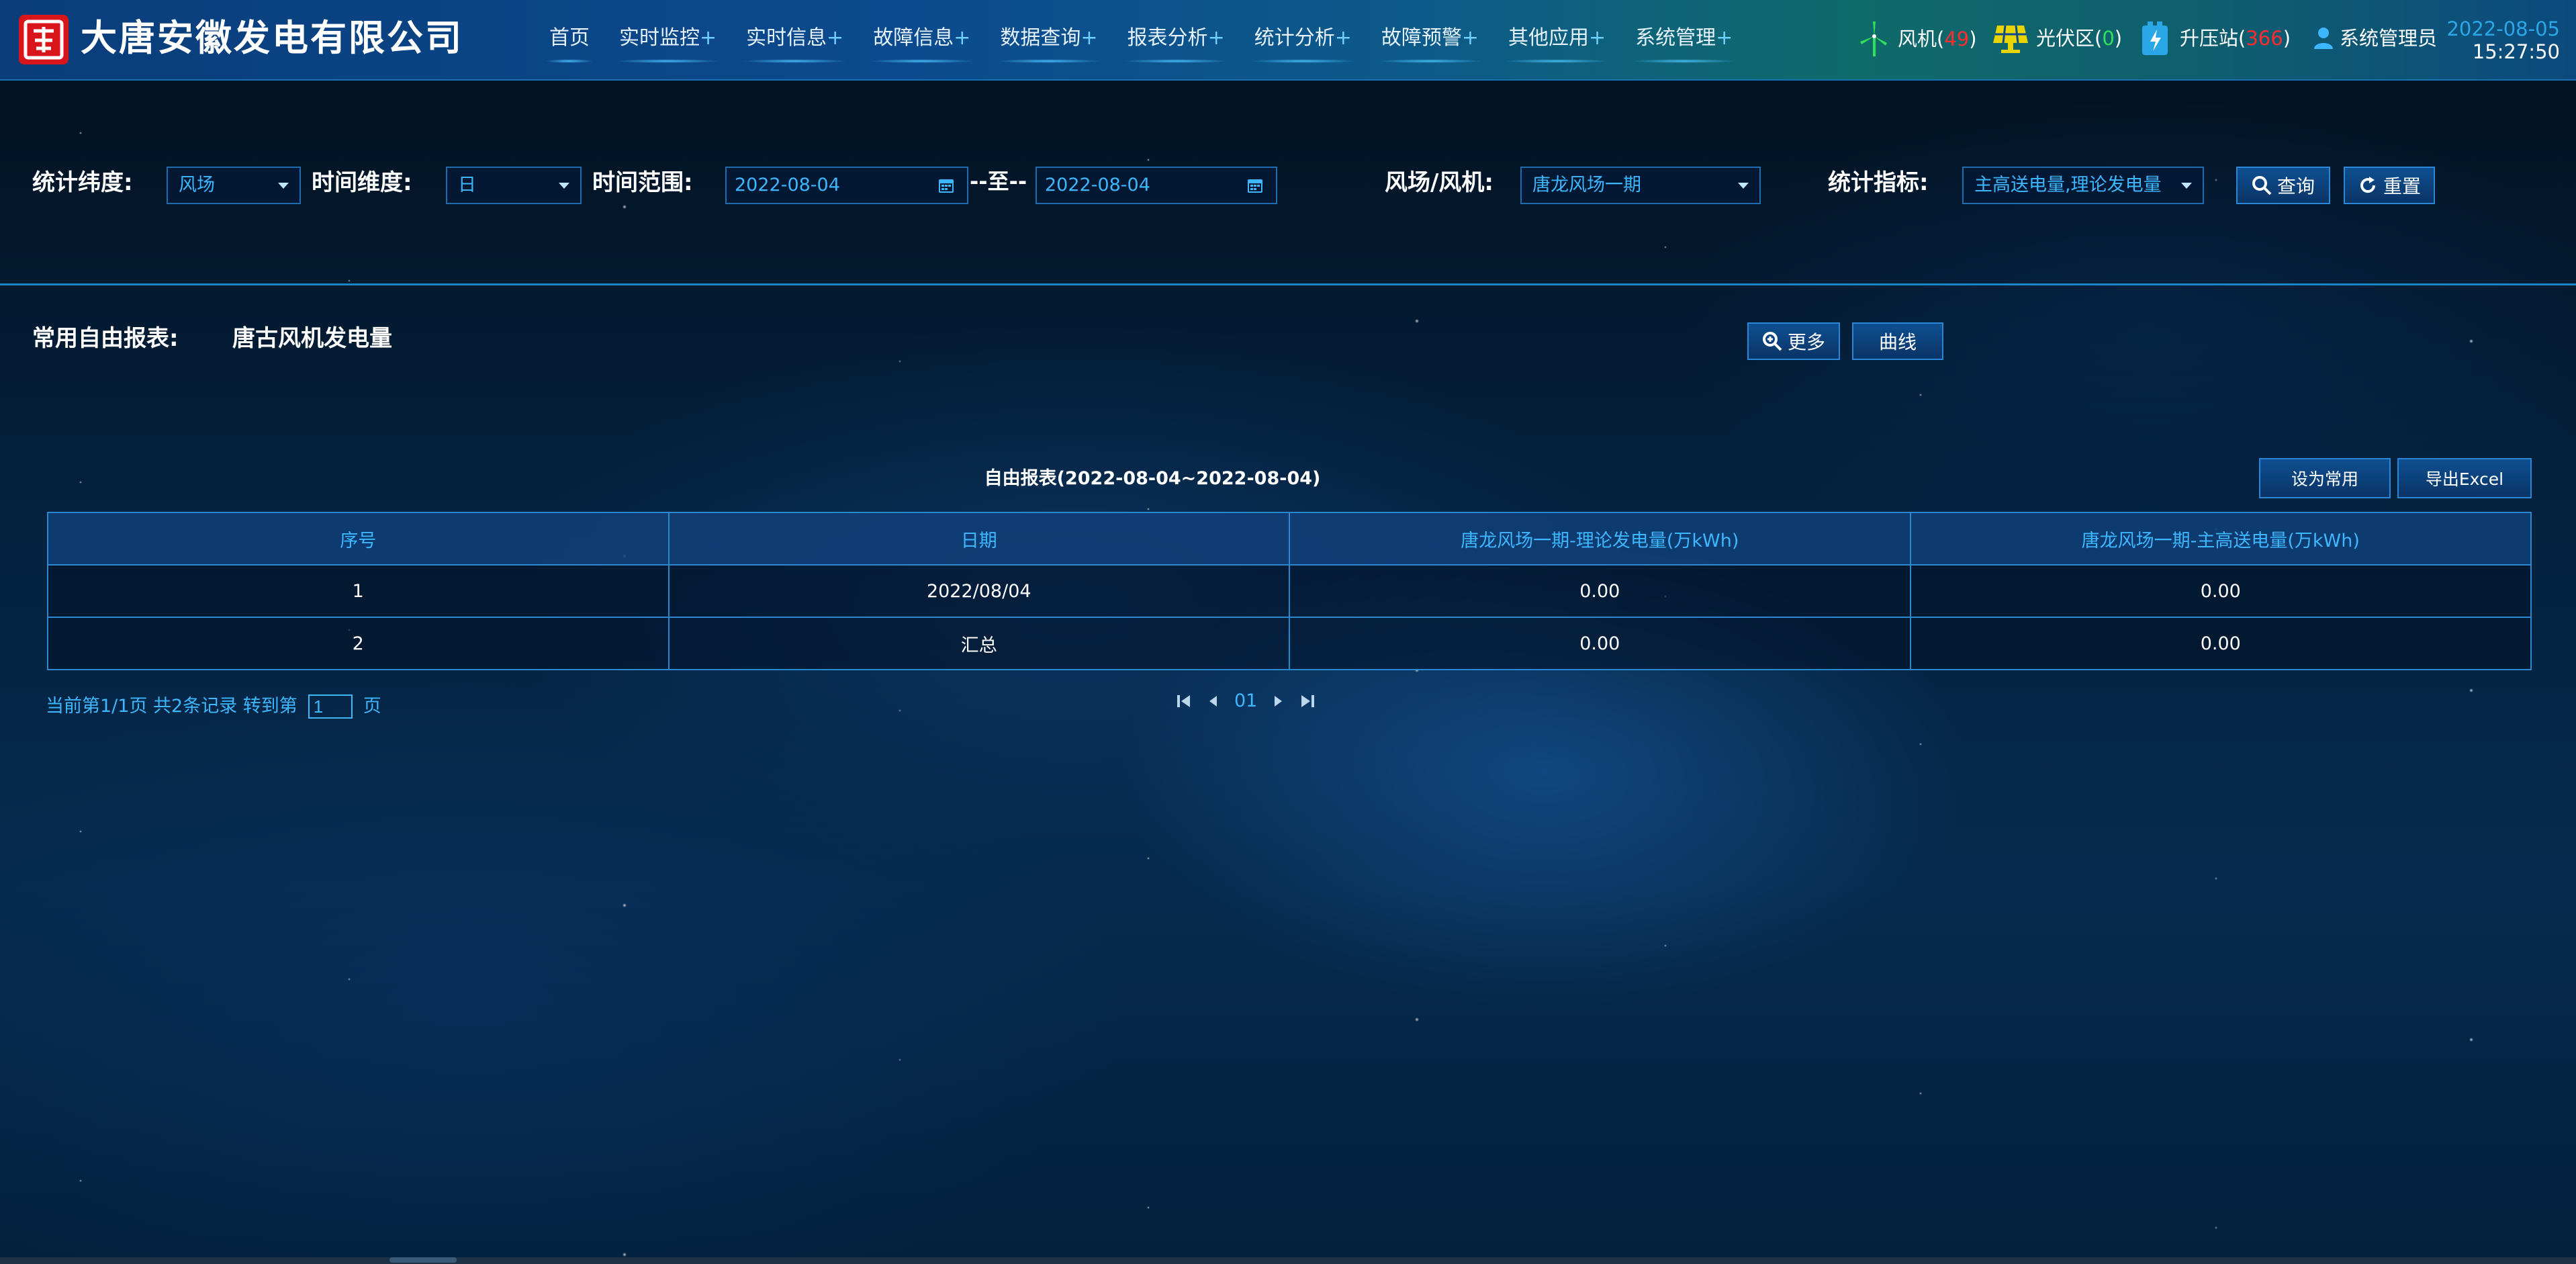 This screenshot has width=2576, height=1264. I want to click on range-separator: --至--, so click(998, 181).